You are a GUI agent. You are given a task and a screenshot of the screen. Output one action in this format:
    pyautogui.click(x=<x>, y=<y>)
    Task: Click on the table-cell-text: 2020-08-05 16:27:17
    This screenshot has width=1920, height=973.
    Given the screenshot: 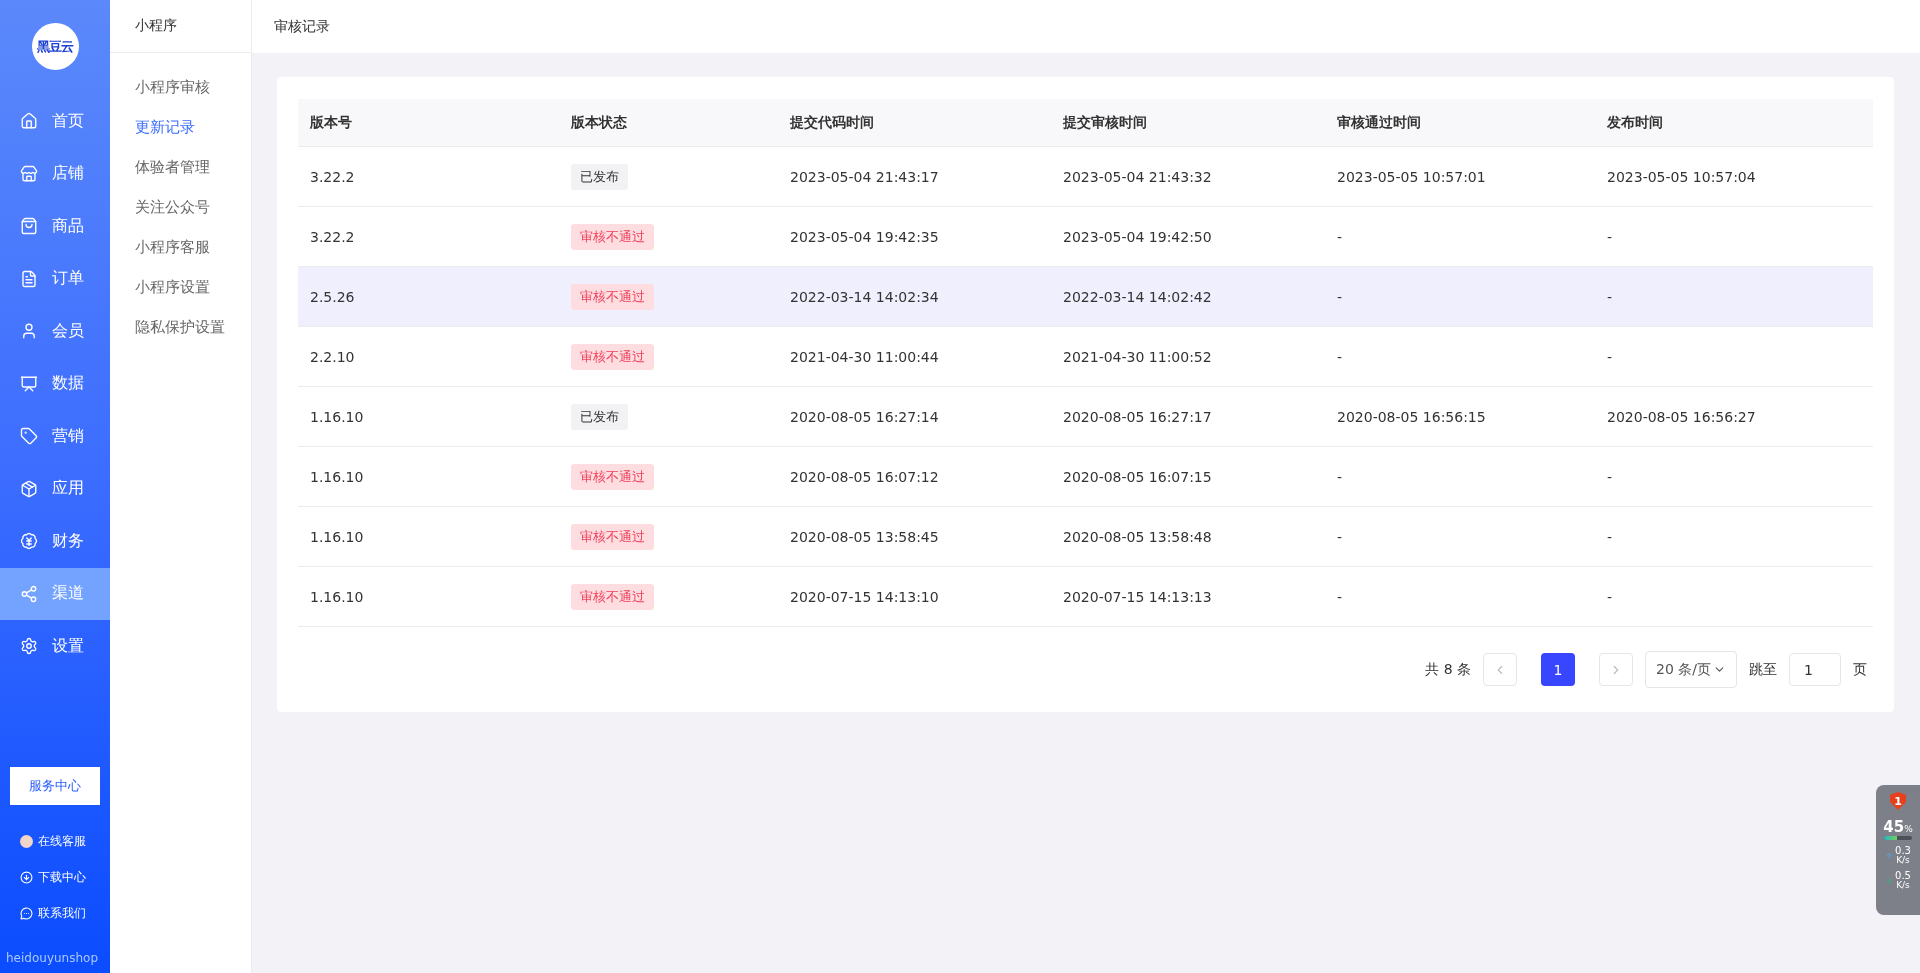 What is the action you would take?
    pyautogui.click(x=1137, y=417)
    